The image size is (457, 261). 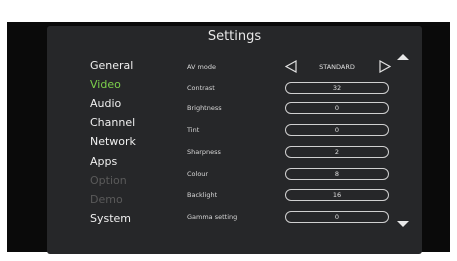 I want to click on menu-item-network: Network, so click(x=113, y=141).